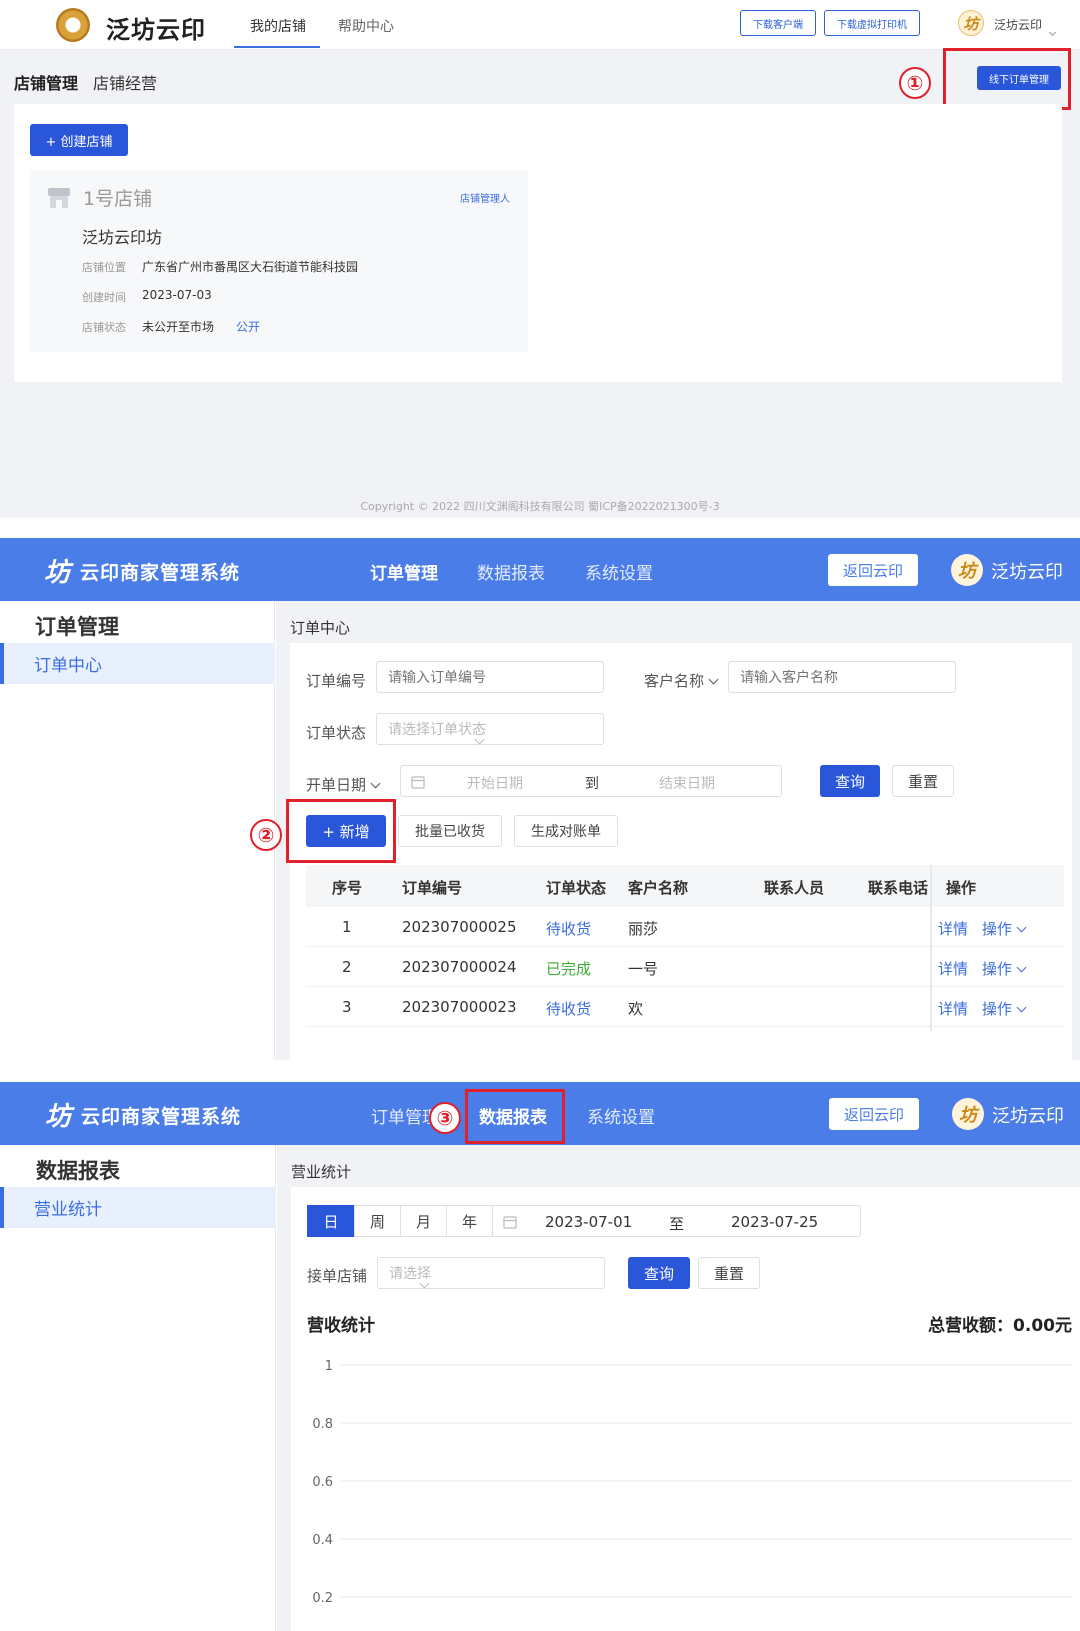 This screenshot has height=1631, width=1080. What do you see at coordinates (347, 1007) in the screenshot?
I see `cell-index: 3` at bounding box center [347, 1007].